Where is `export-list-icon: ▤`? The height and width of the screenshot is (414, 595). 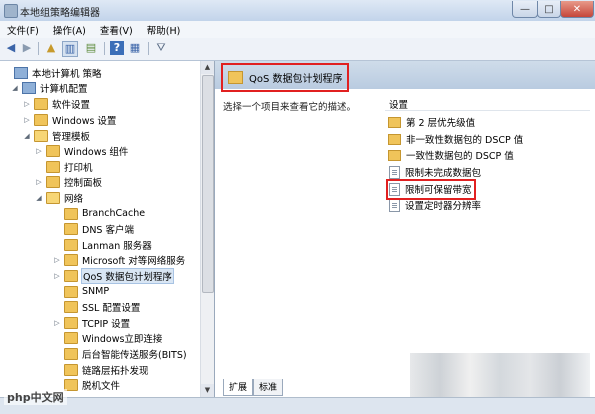 export-list-icon: ▤ is located at coordinates (91, 48).